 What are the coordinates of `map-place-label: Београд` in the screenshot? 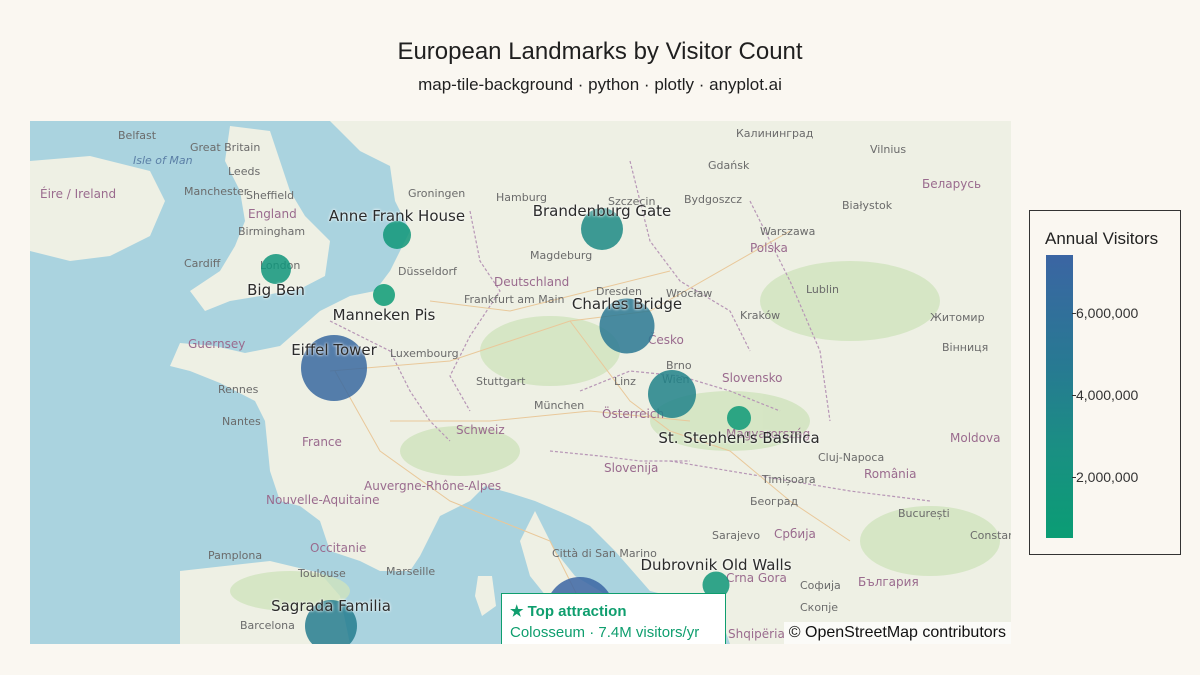 It's located at (774, 501).